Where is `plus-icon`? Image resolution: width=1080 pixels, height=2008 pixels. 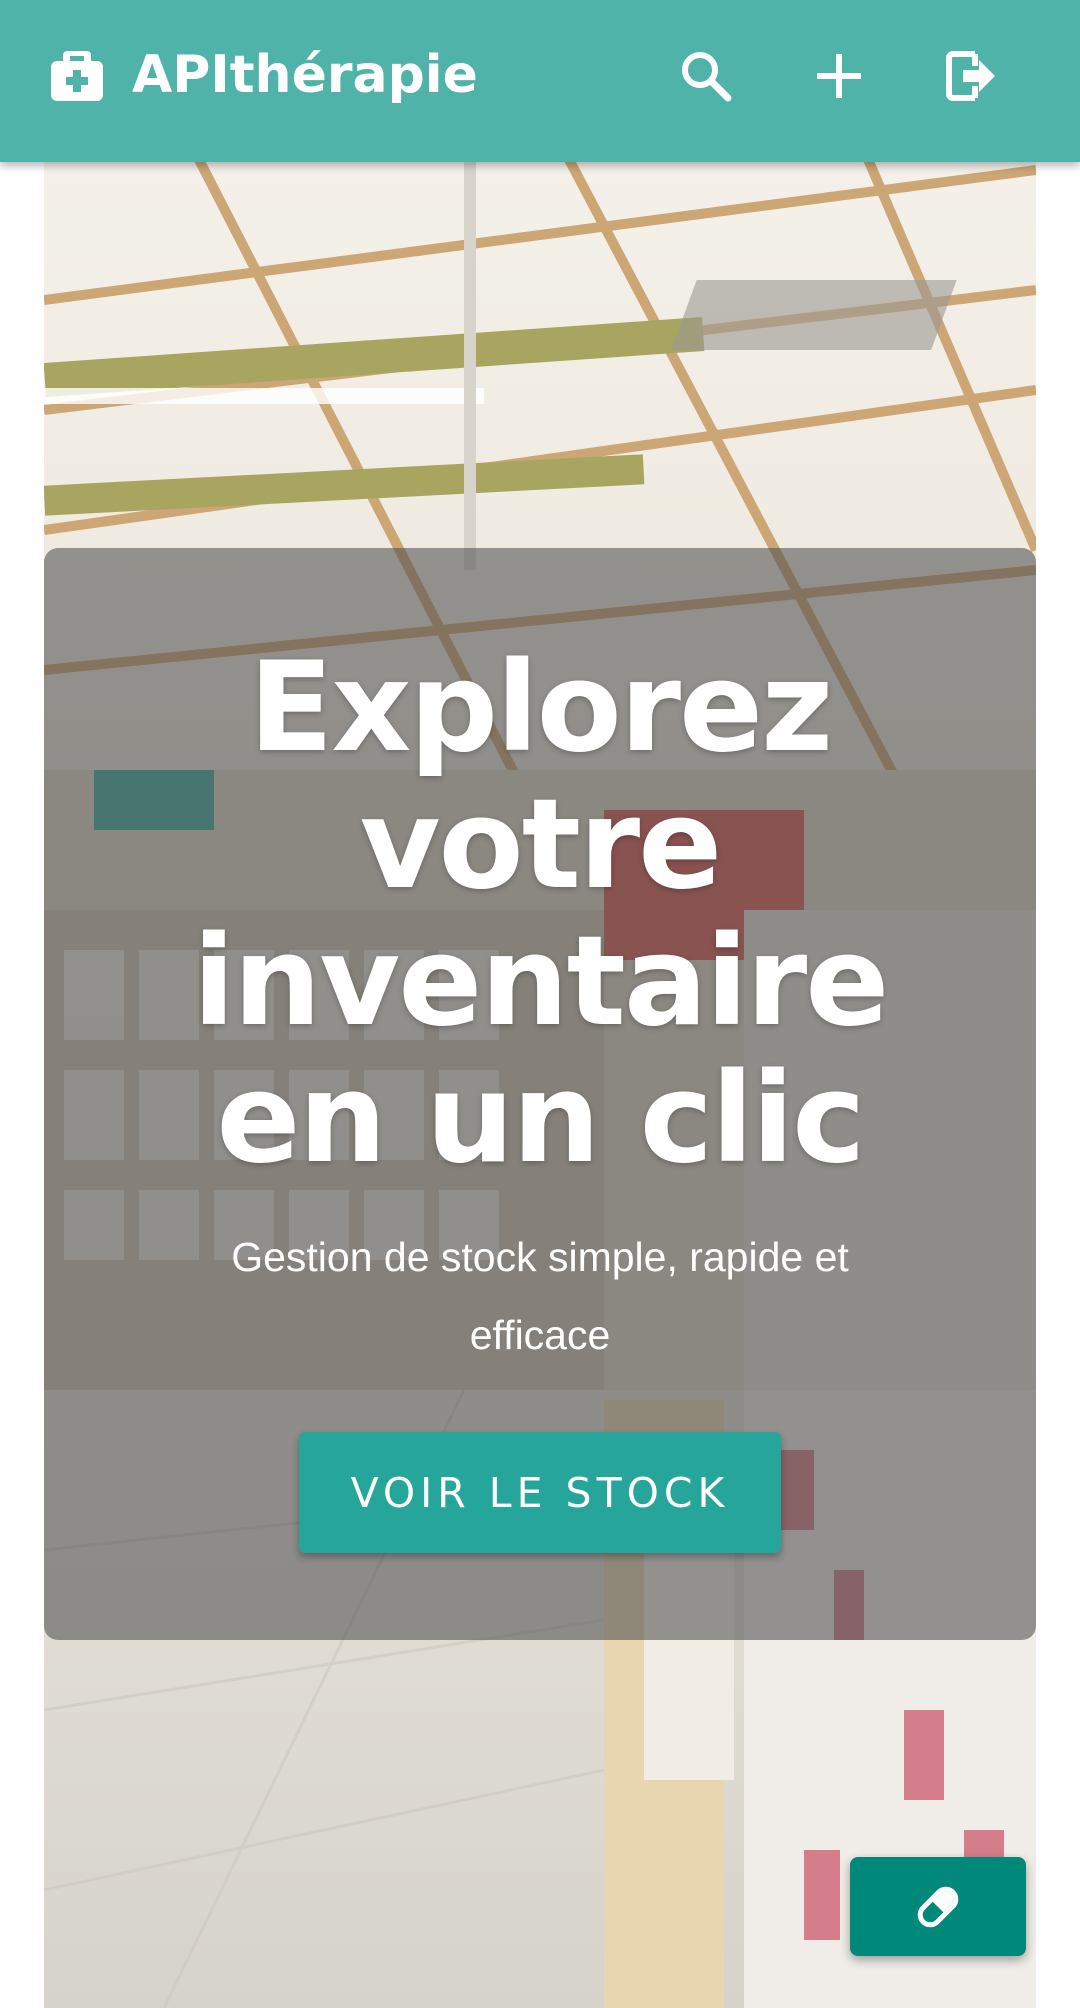 plus-icon is located at coordinates (839, 76).